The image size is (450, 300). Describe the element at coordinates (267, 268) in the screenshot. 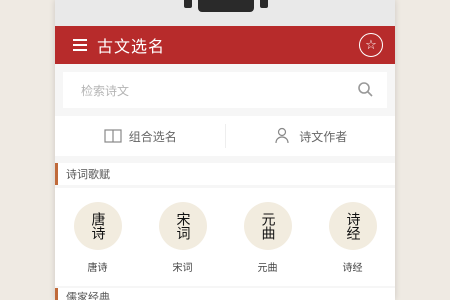

I see `category-label: 元曲` at that location.